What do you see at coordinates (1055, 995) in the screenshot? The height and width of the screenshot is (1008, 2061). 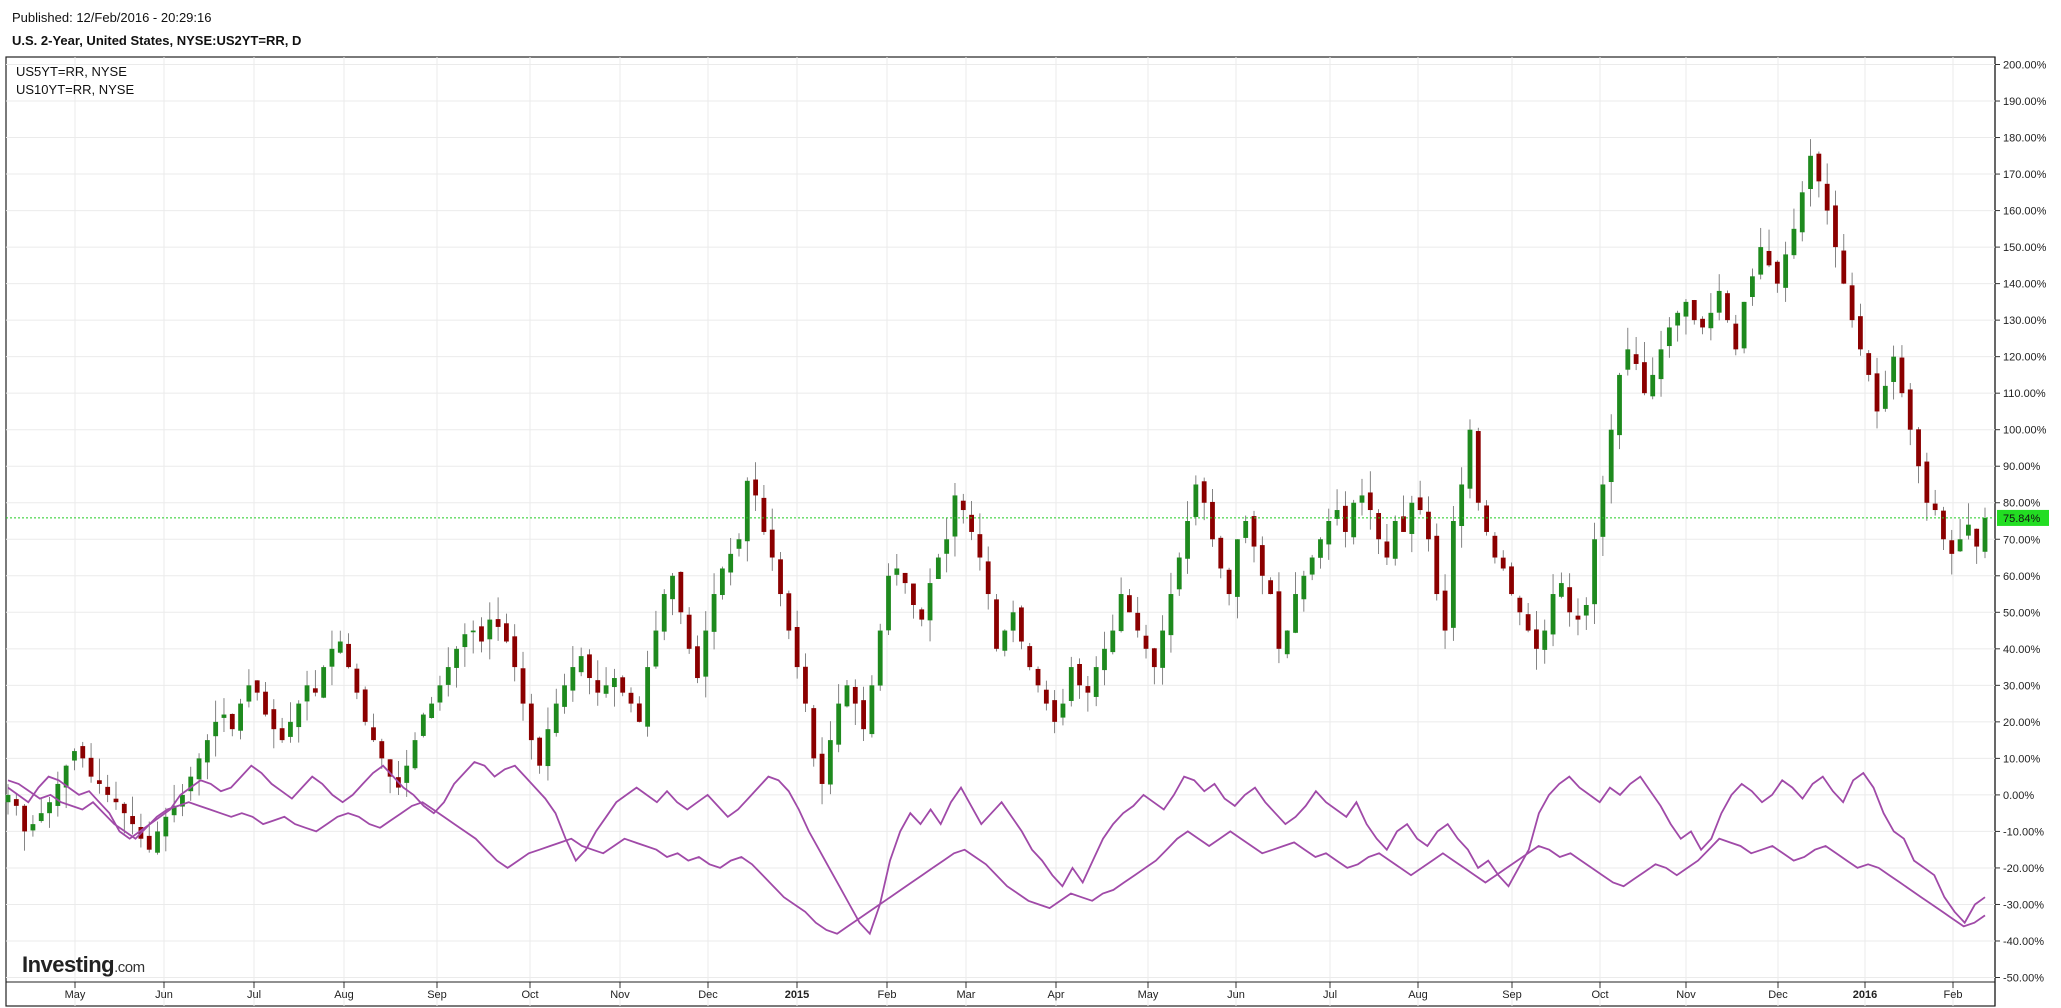 I see `x-tick-label: Apr` at bounding box center [1055, 995].